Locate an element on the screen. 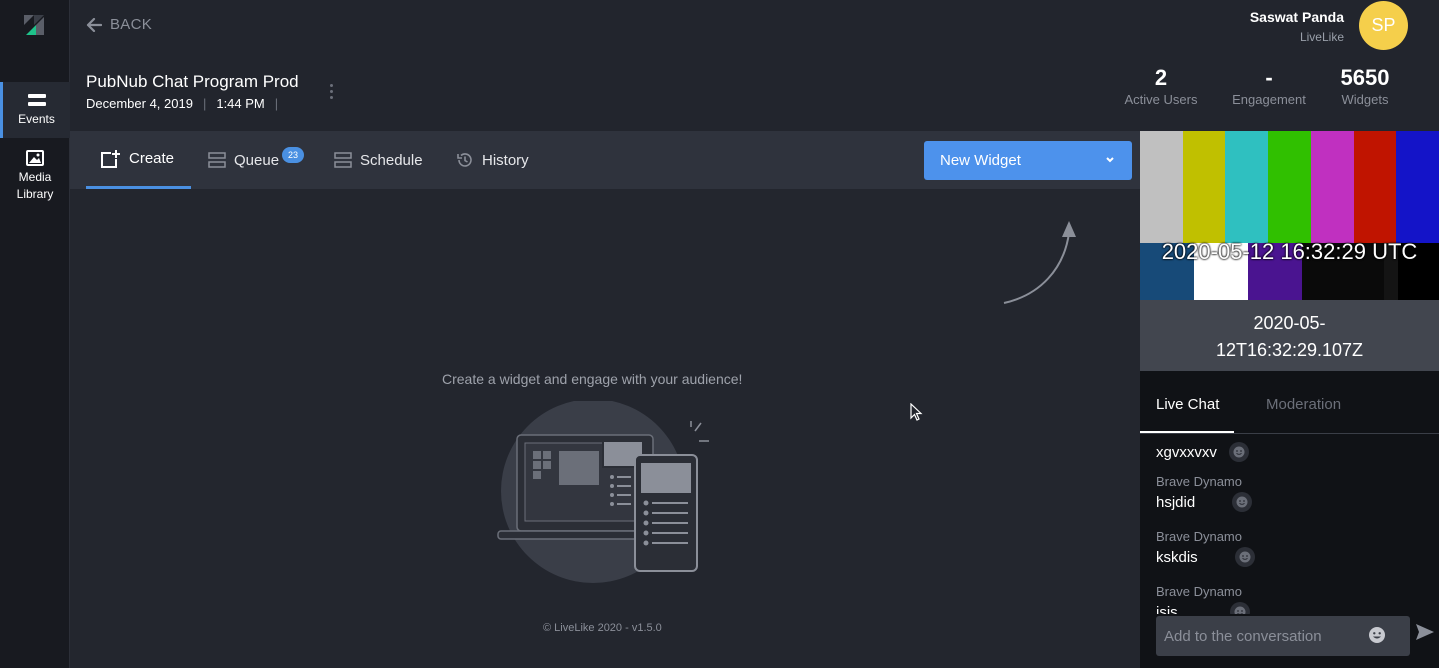 Image resolution: width=1439 pixels, height=668 pixels. chat-message: Brave Dynamo isis is located at coordinates (1286, 599).